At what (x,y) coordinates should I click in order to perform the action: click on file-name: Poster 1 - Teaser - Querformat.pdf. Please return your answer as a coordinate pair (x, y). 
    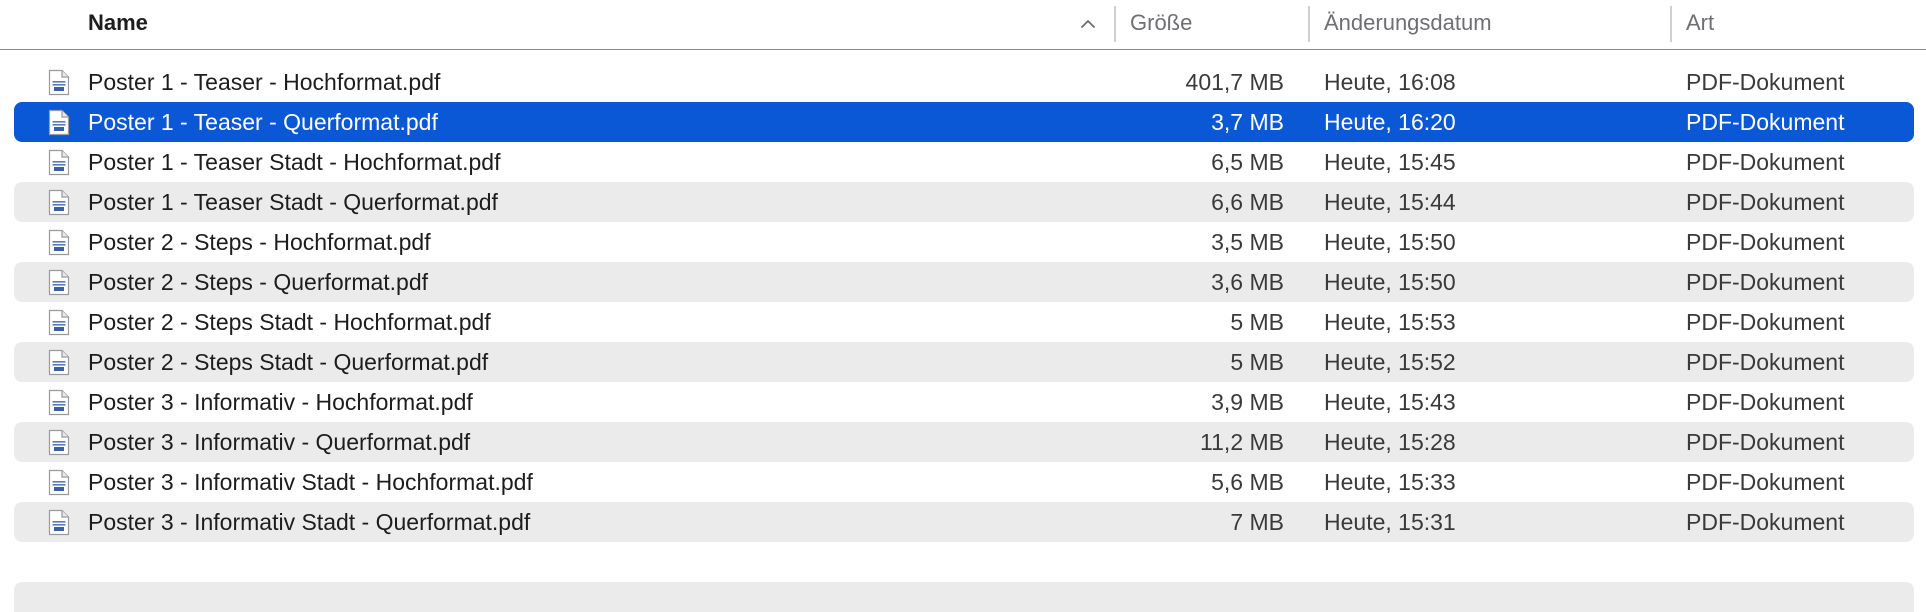
    Looking at the image, I should click on (263, 122).